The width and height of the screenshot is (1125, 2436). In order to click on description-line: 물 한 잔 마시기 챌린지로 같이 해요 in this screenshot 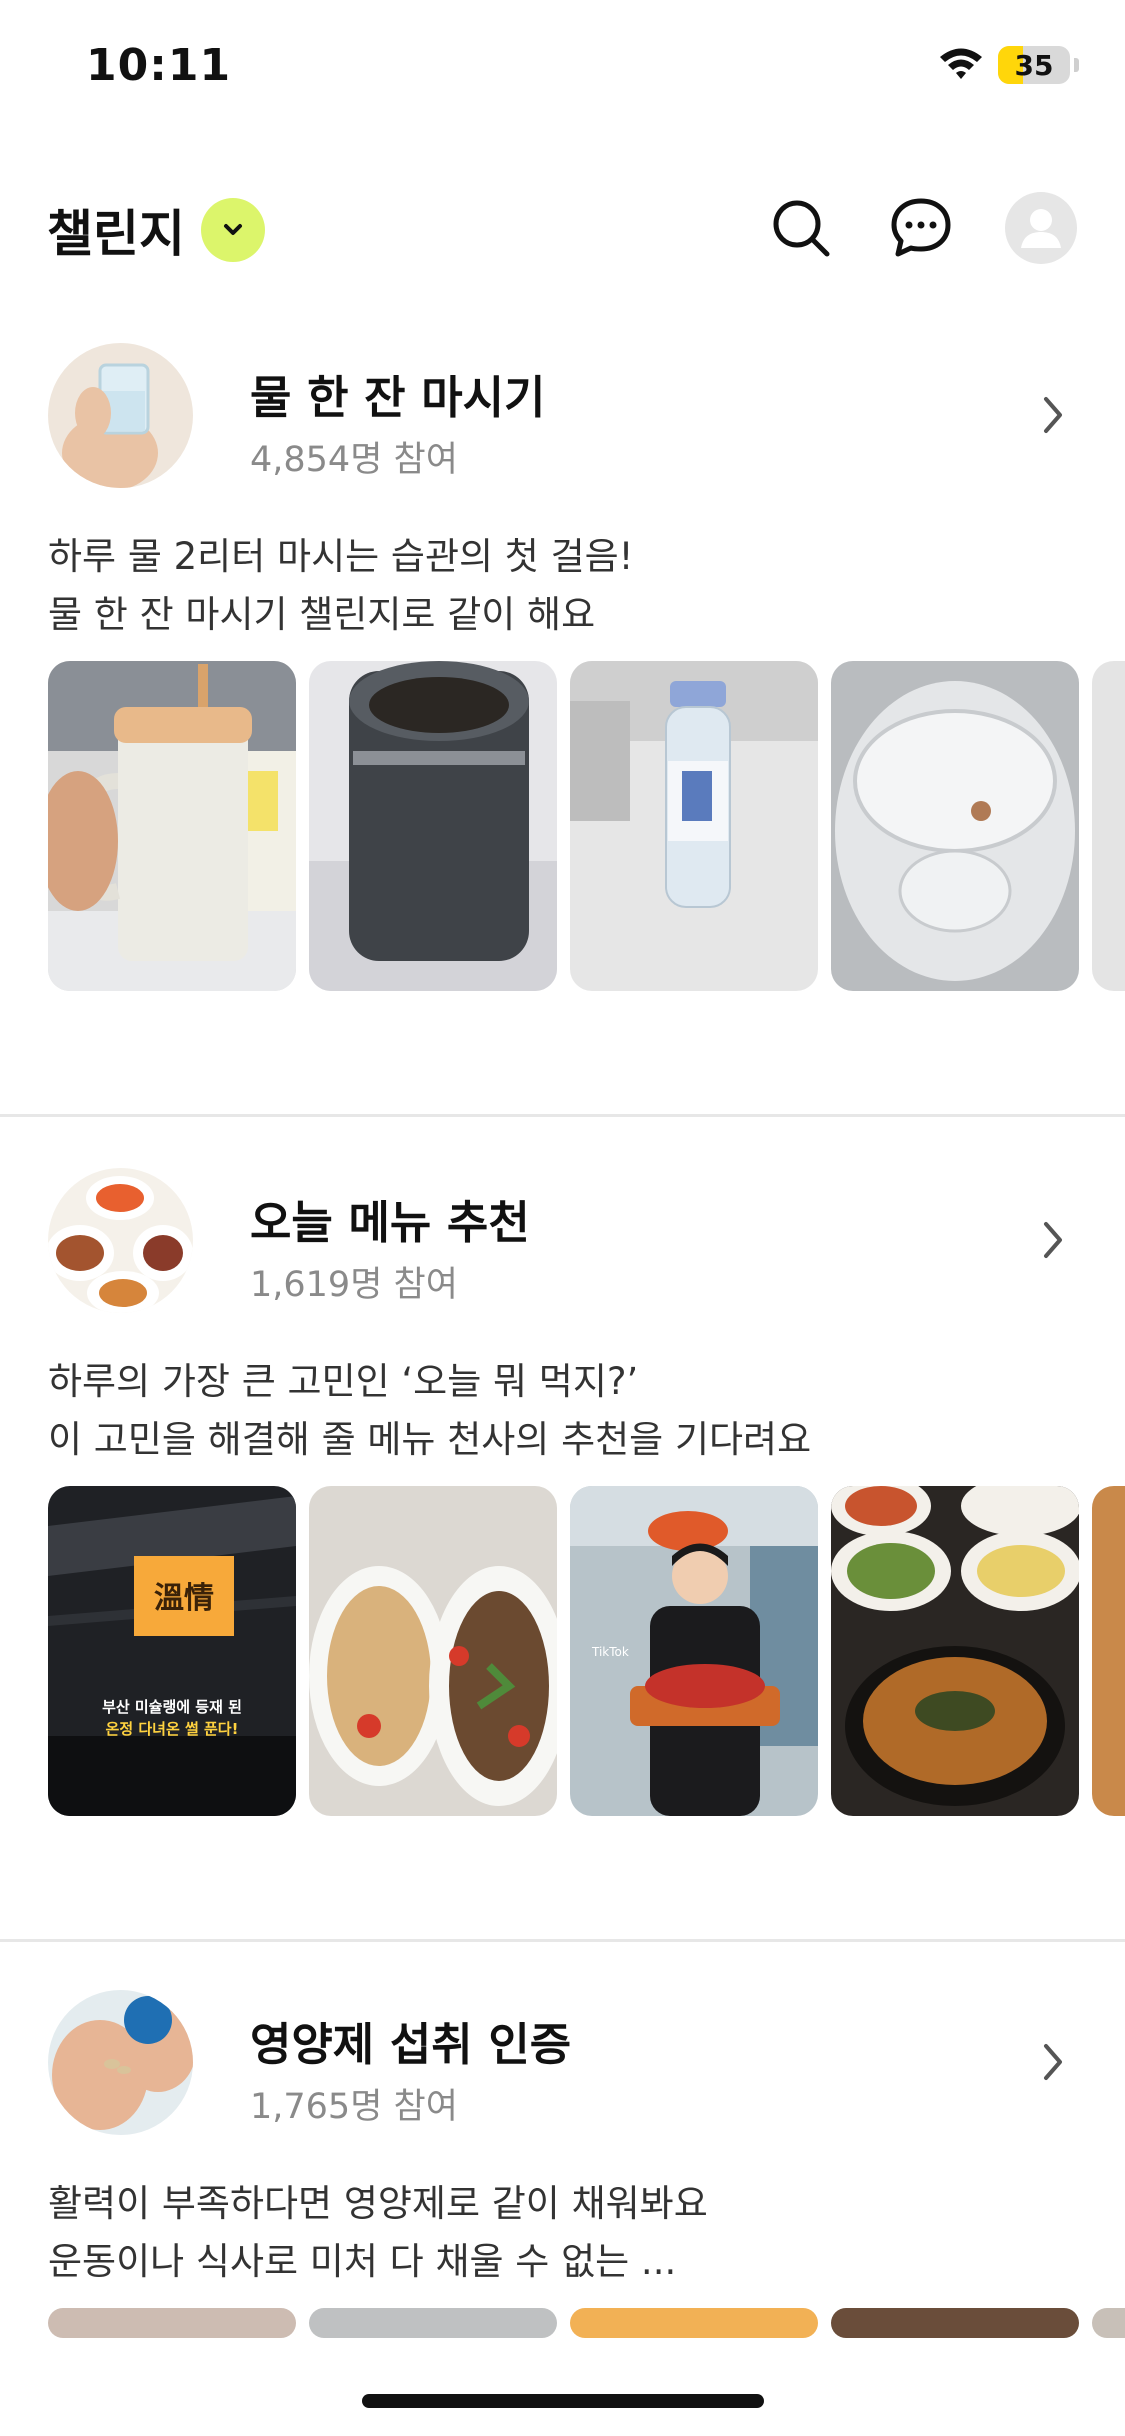, I will do `click(322, 614)`.